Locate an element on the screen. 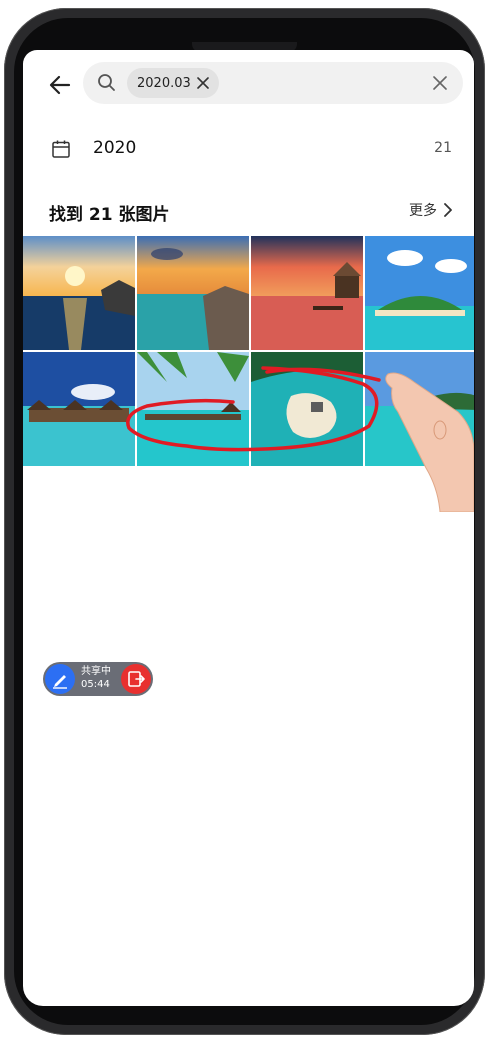  stop-share-button is located at coordinates (136, 679).